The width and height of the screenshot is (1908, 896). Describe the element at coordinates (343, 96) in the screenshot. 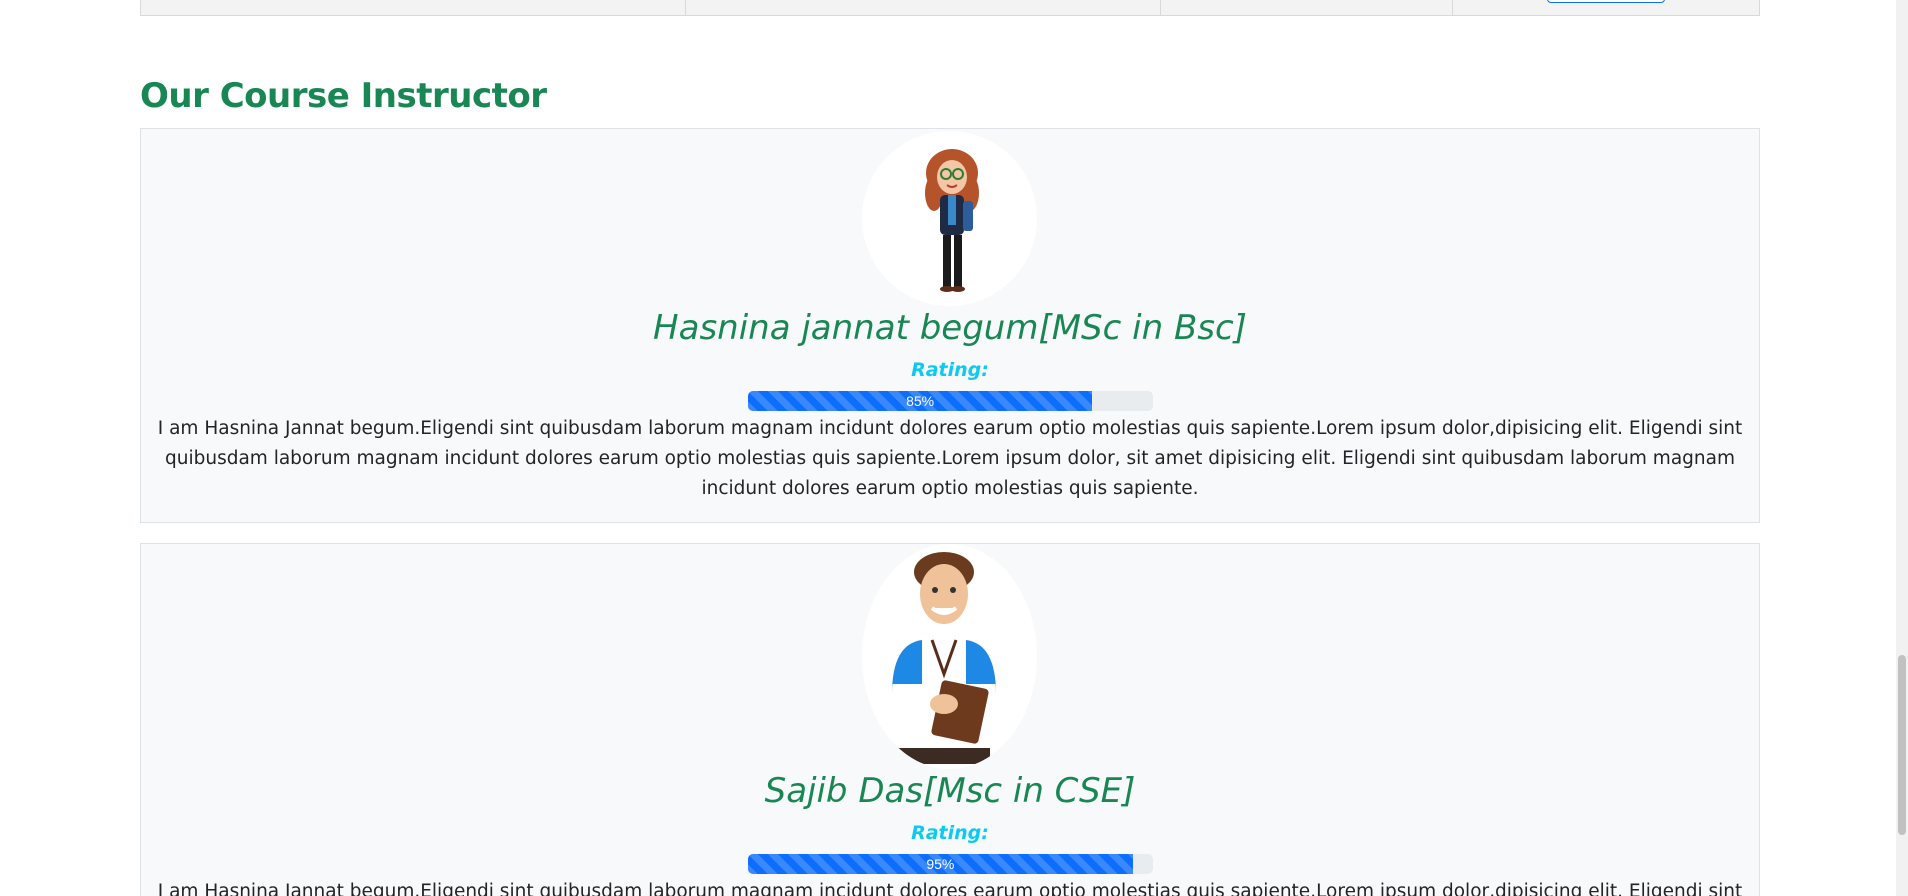

I see `section-title: Our Course Instructor` at that location.